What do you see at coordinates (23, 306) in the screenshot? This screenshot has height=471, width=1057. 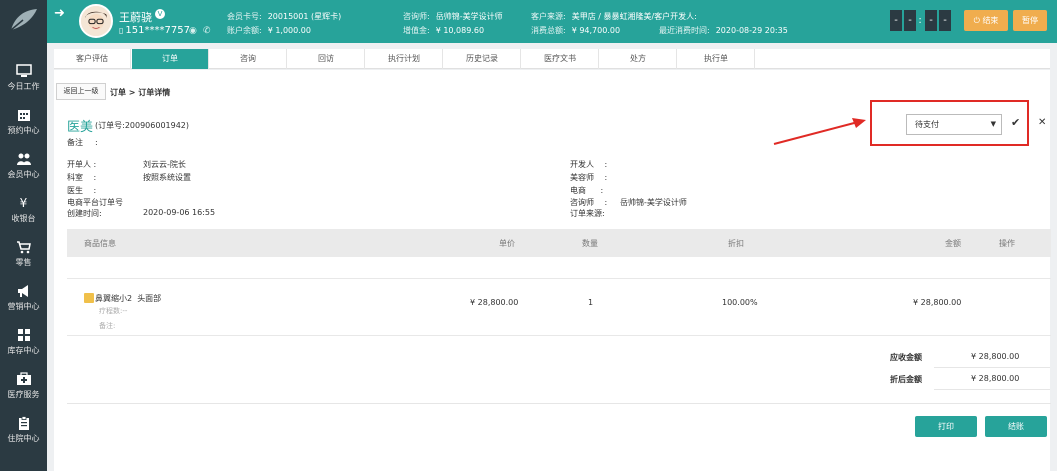 I see `sidebar-item-label: 营销中心` at bounding box center [23, 306].